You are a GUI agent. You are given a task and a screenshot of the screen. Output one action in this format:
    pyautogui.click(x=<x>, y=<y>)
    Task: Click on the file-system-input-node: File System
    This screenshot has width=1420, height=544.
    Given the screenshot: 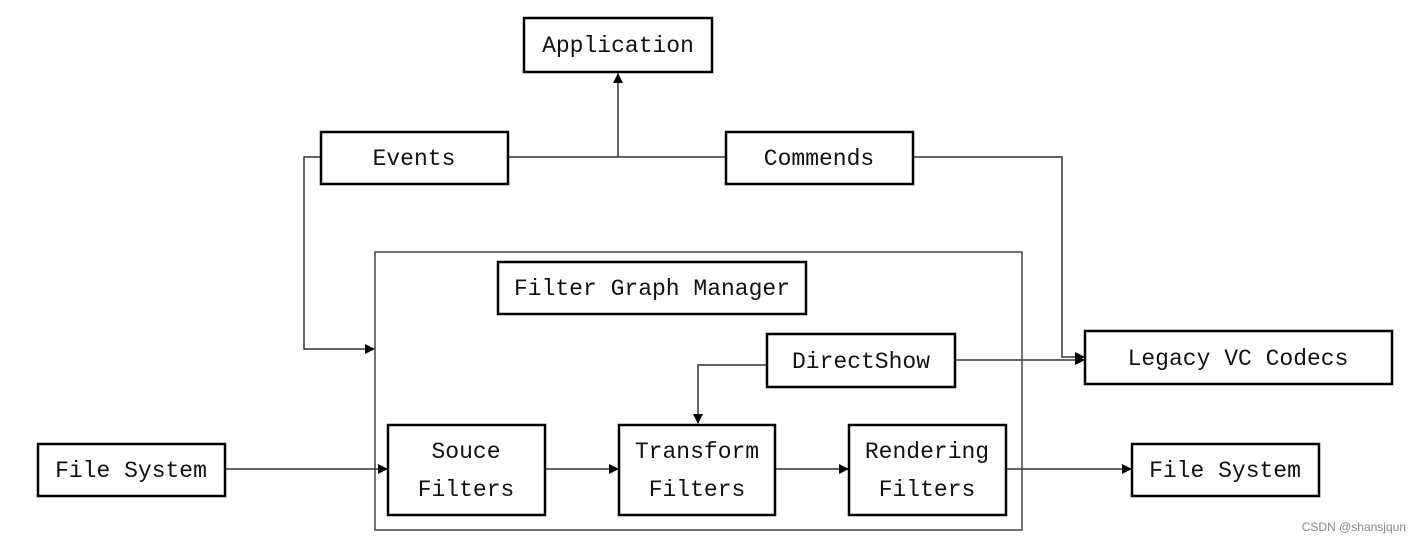 What is the action you would take?
    pyautogui.click(x=131, y=470)
    